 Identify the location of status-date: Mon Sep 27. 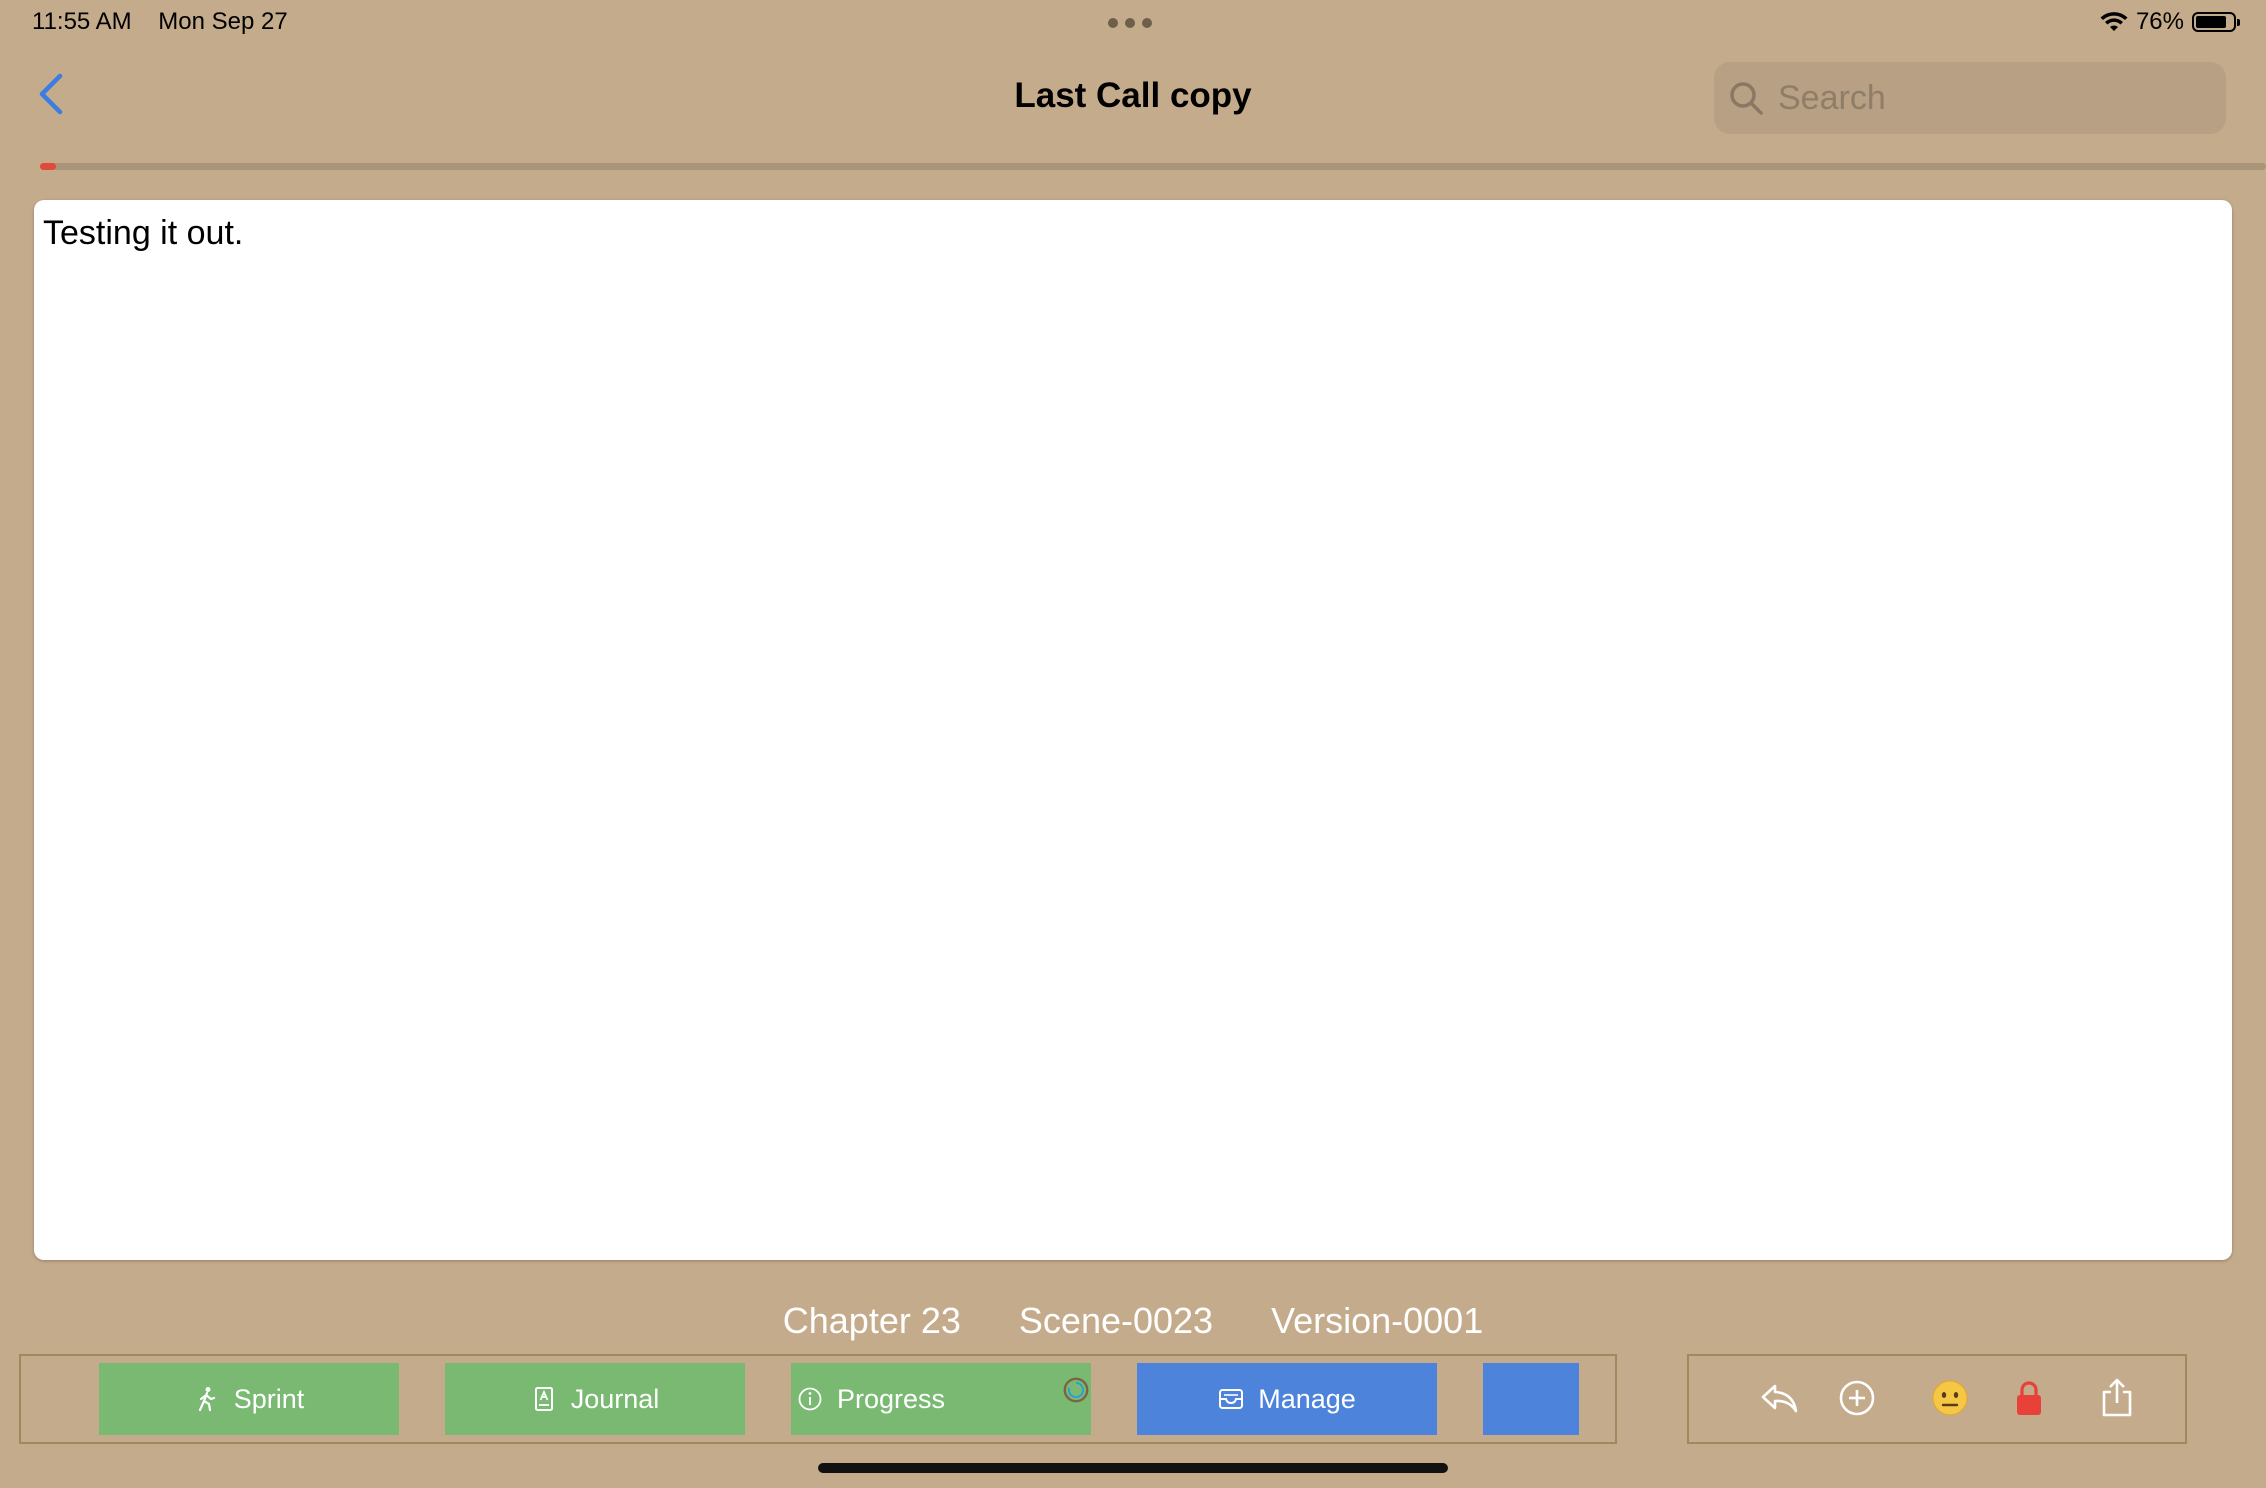
(223, 21).